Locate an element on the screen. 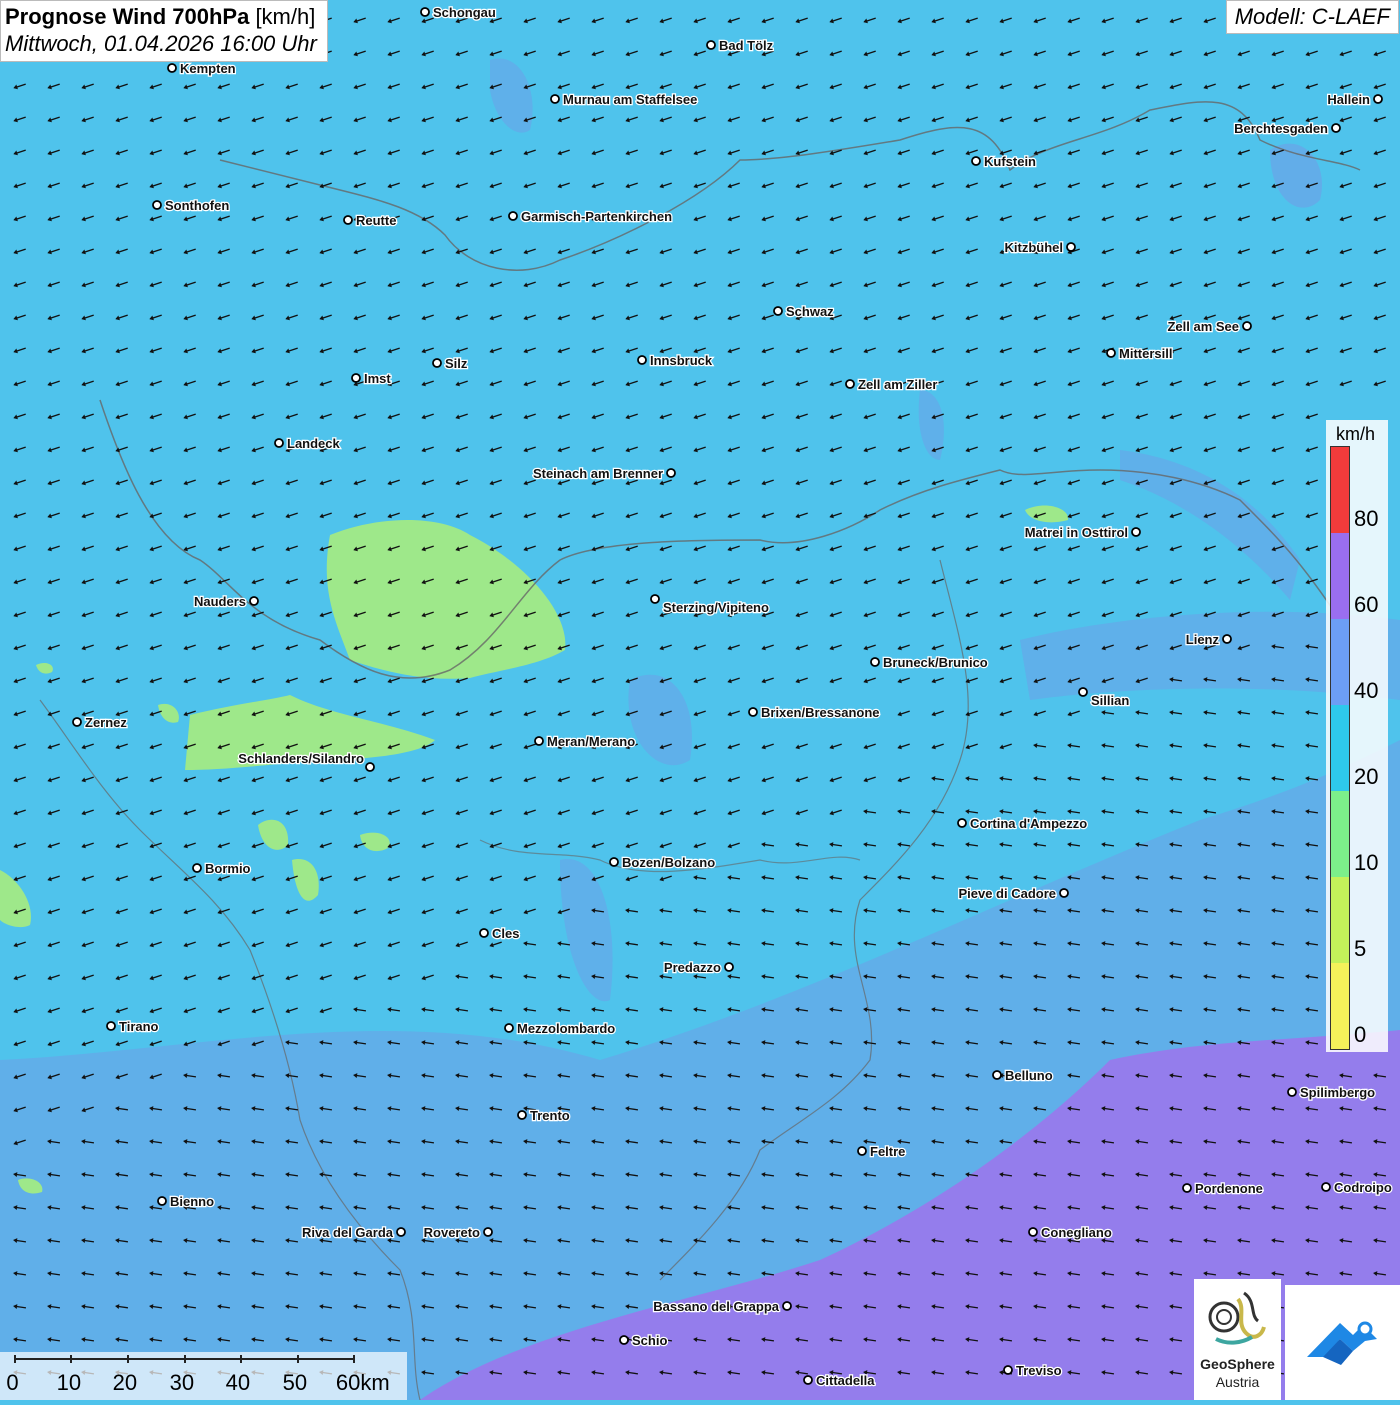 Image resolution: width=1400 pixels, height=1405 pixels. city-label: Schwaz is located at coordinates (810, 311).